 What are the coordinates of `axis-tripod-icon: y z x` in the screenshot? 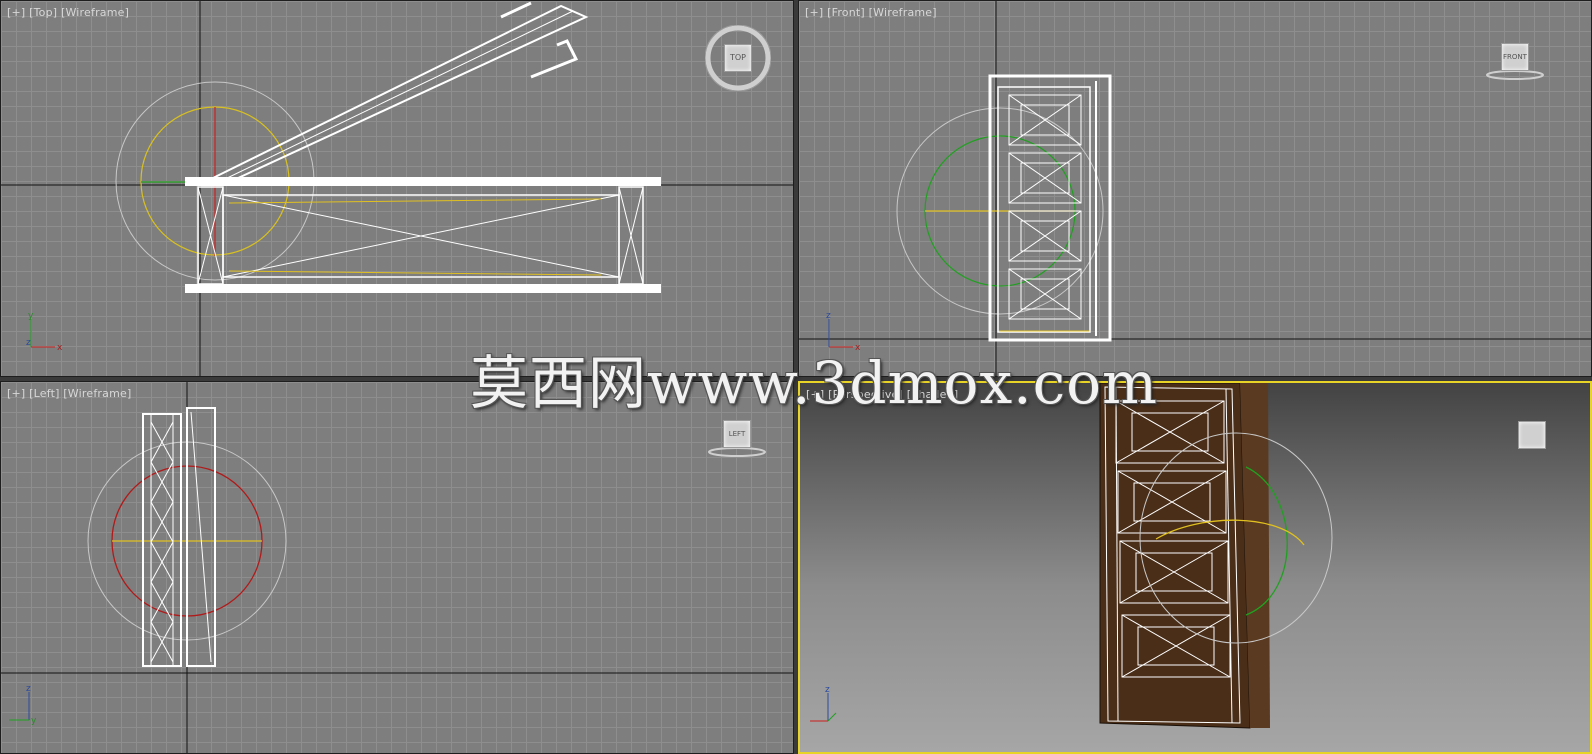 It's located at (44, 332).